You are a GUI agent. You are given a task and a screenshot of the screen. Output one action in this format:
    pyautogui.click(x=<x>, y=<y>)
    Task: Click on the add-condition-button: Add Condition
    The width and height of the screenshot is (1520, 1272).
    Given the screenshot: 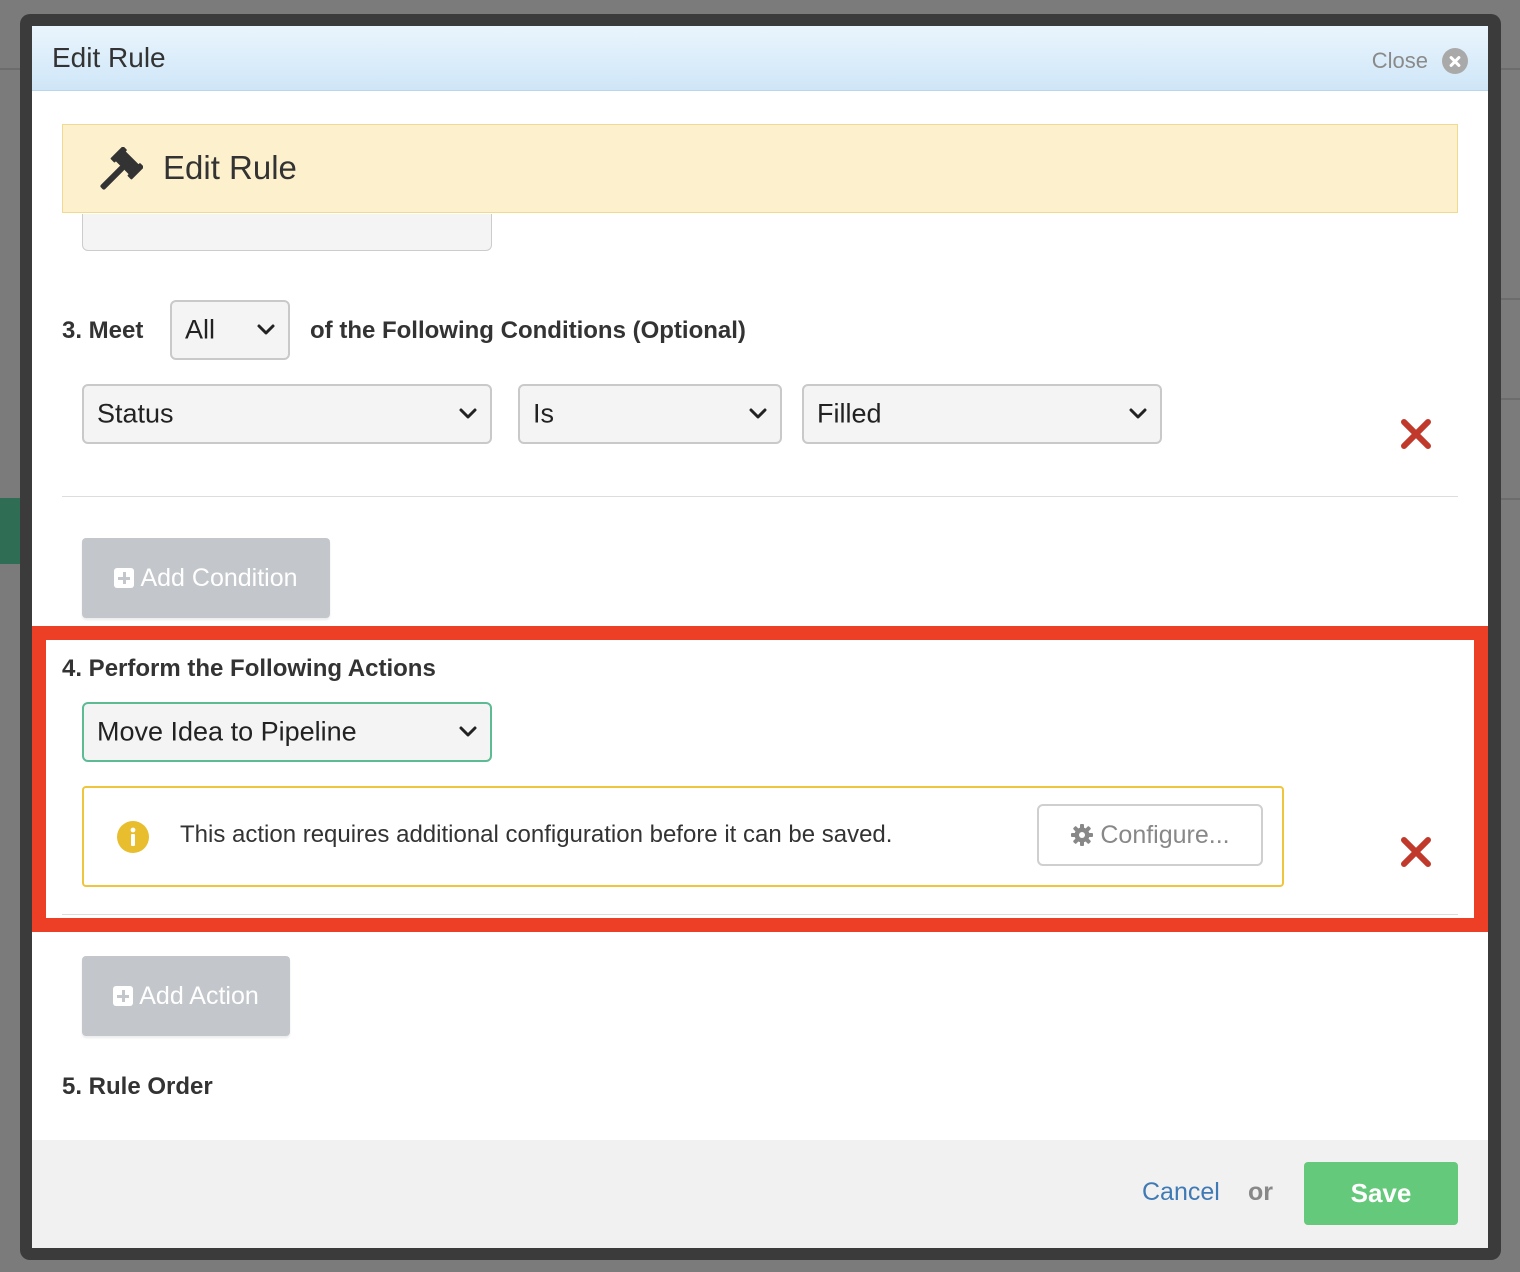 What is the action you would take?
    pyautogui.click(x=206, y=578)
    